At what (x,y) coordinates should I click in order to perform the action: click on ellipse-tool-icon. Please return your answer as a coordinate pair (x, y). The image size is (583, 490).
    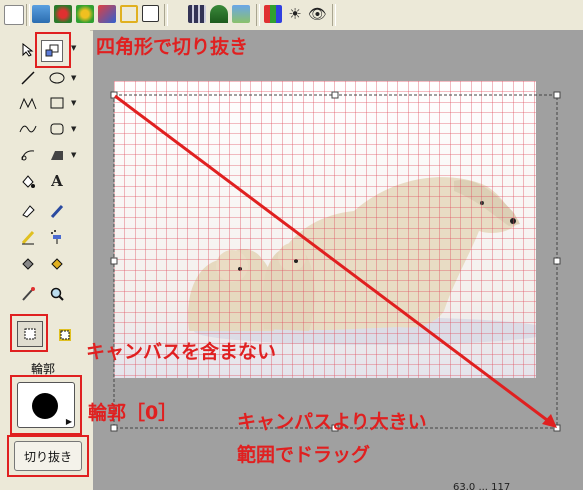
    Looking at the image, I should click on (57, 78).